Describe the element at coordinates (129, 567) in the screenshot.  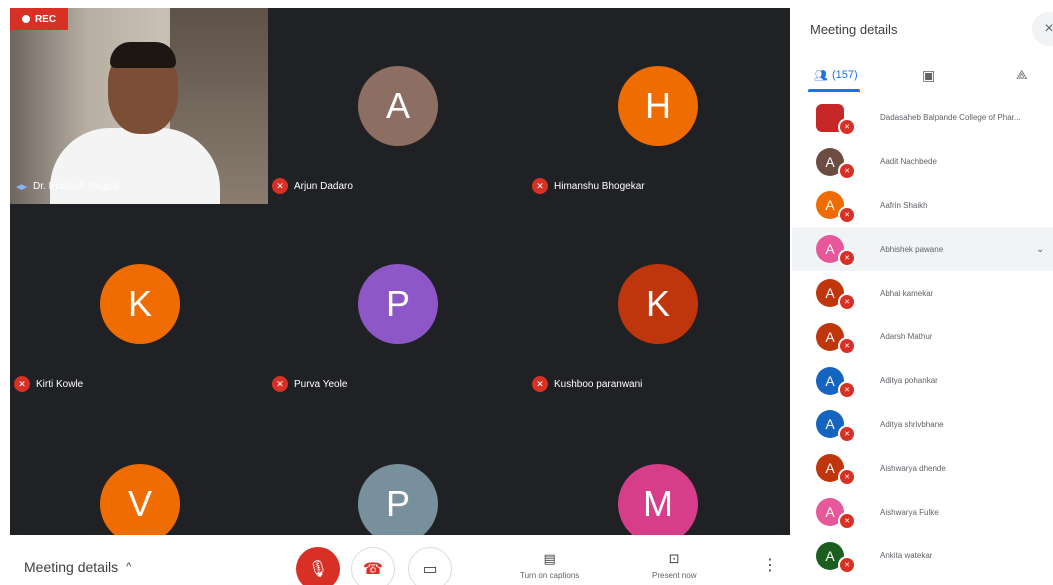
I see `chevron-up-icon: ^` at that location.